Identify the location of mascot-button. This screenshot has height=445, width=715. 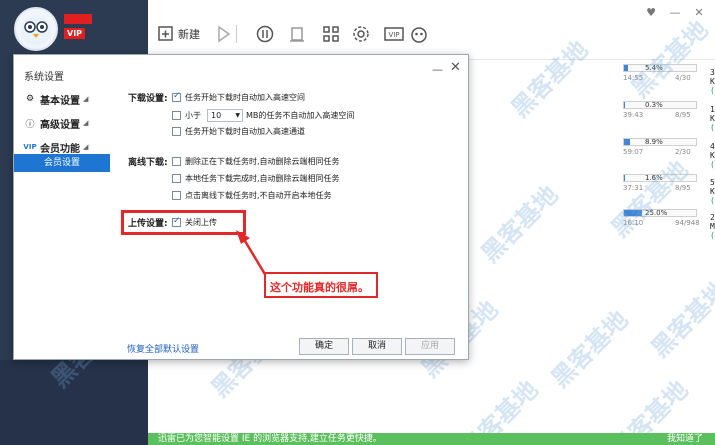
(419, 34).